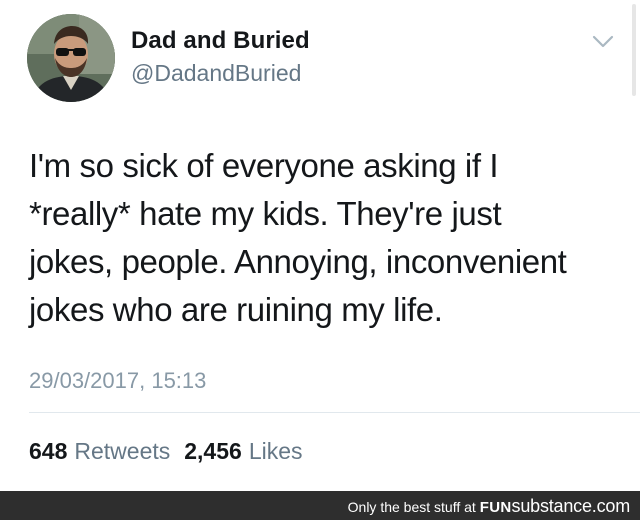  Describe the element at coordinates (275, 451) in the screenshot. I see `likes-label: Likes` at that location.